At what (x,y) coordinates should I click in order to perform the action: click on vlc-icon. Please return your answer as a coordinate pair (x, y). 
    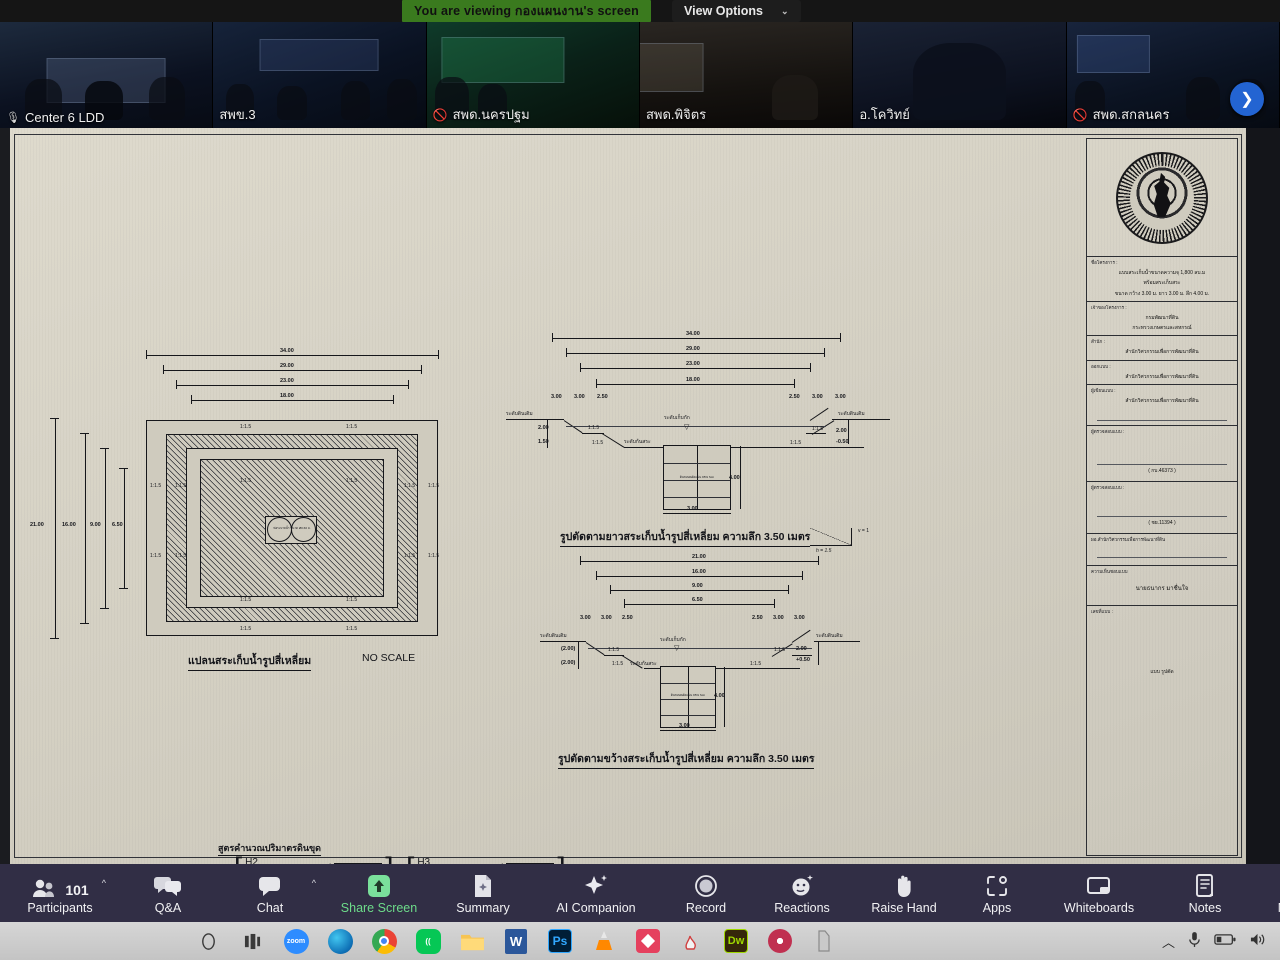
    Looking at the image, I should click on (604, 941).